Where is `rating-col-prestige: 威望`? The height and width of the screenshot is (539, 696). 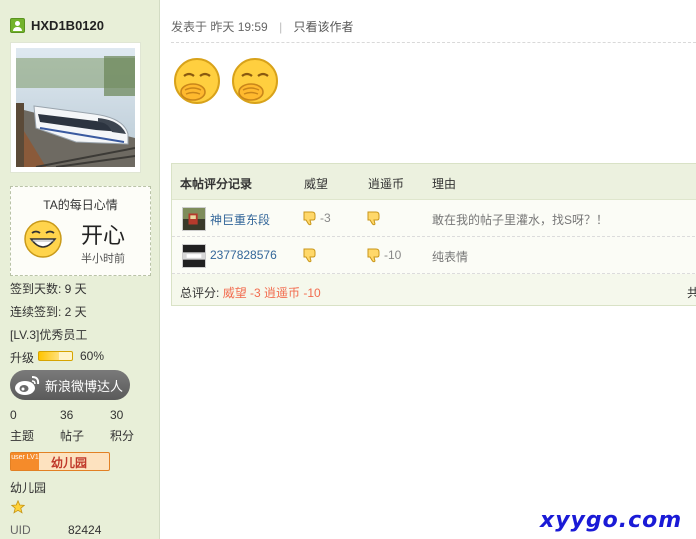
rating-col-prestige: 威望 is located at coordinates (316, 184).